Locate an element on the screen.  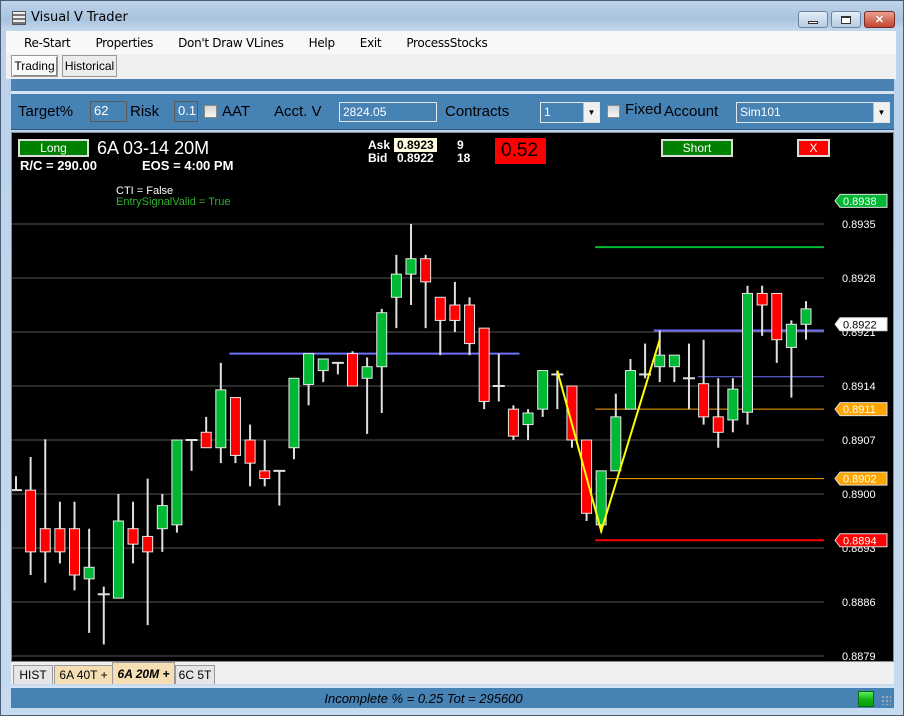
tab-hist: HIST is located at coordinates (33, 674).